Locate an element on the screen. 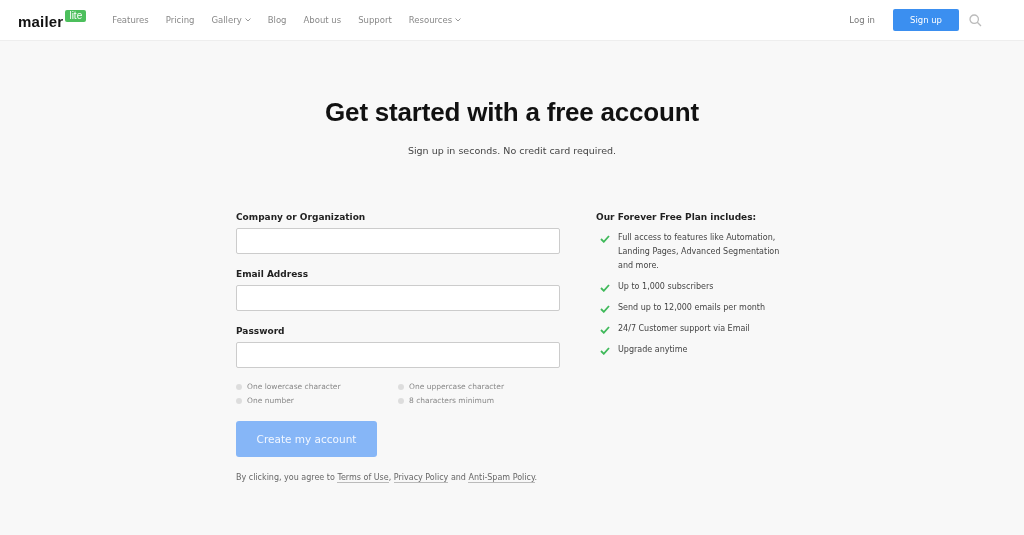 The width and height of the screenshot is (1024, 535). nav-link: Support is located at coordinates (375, 20).